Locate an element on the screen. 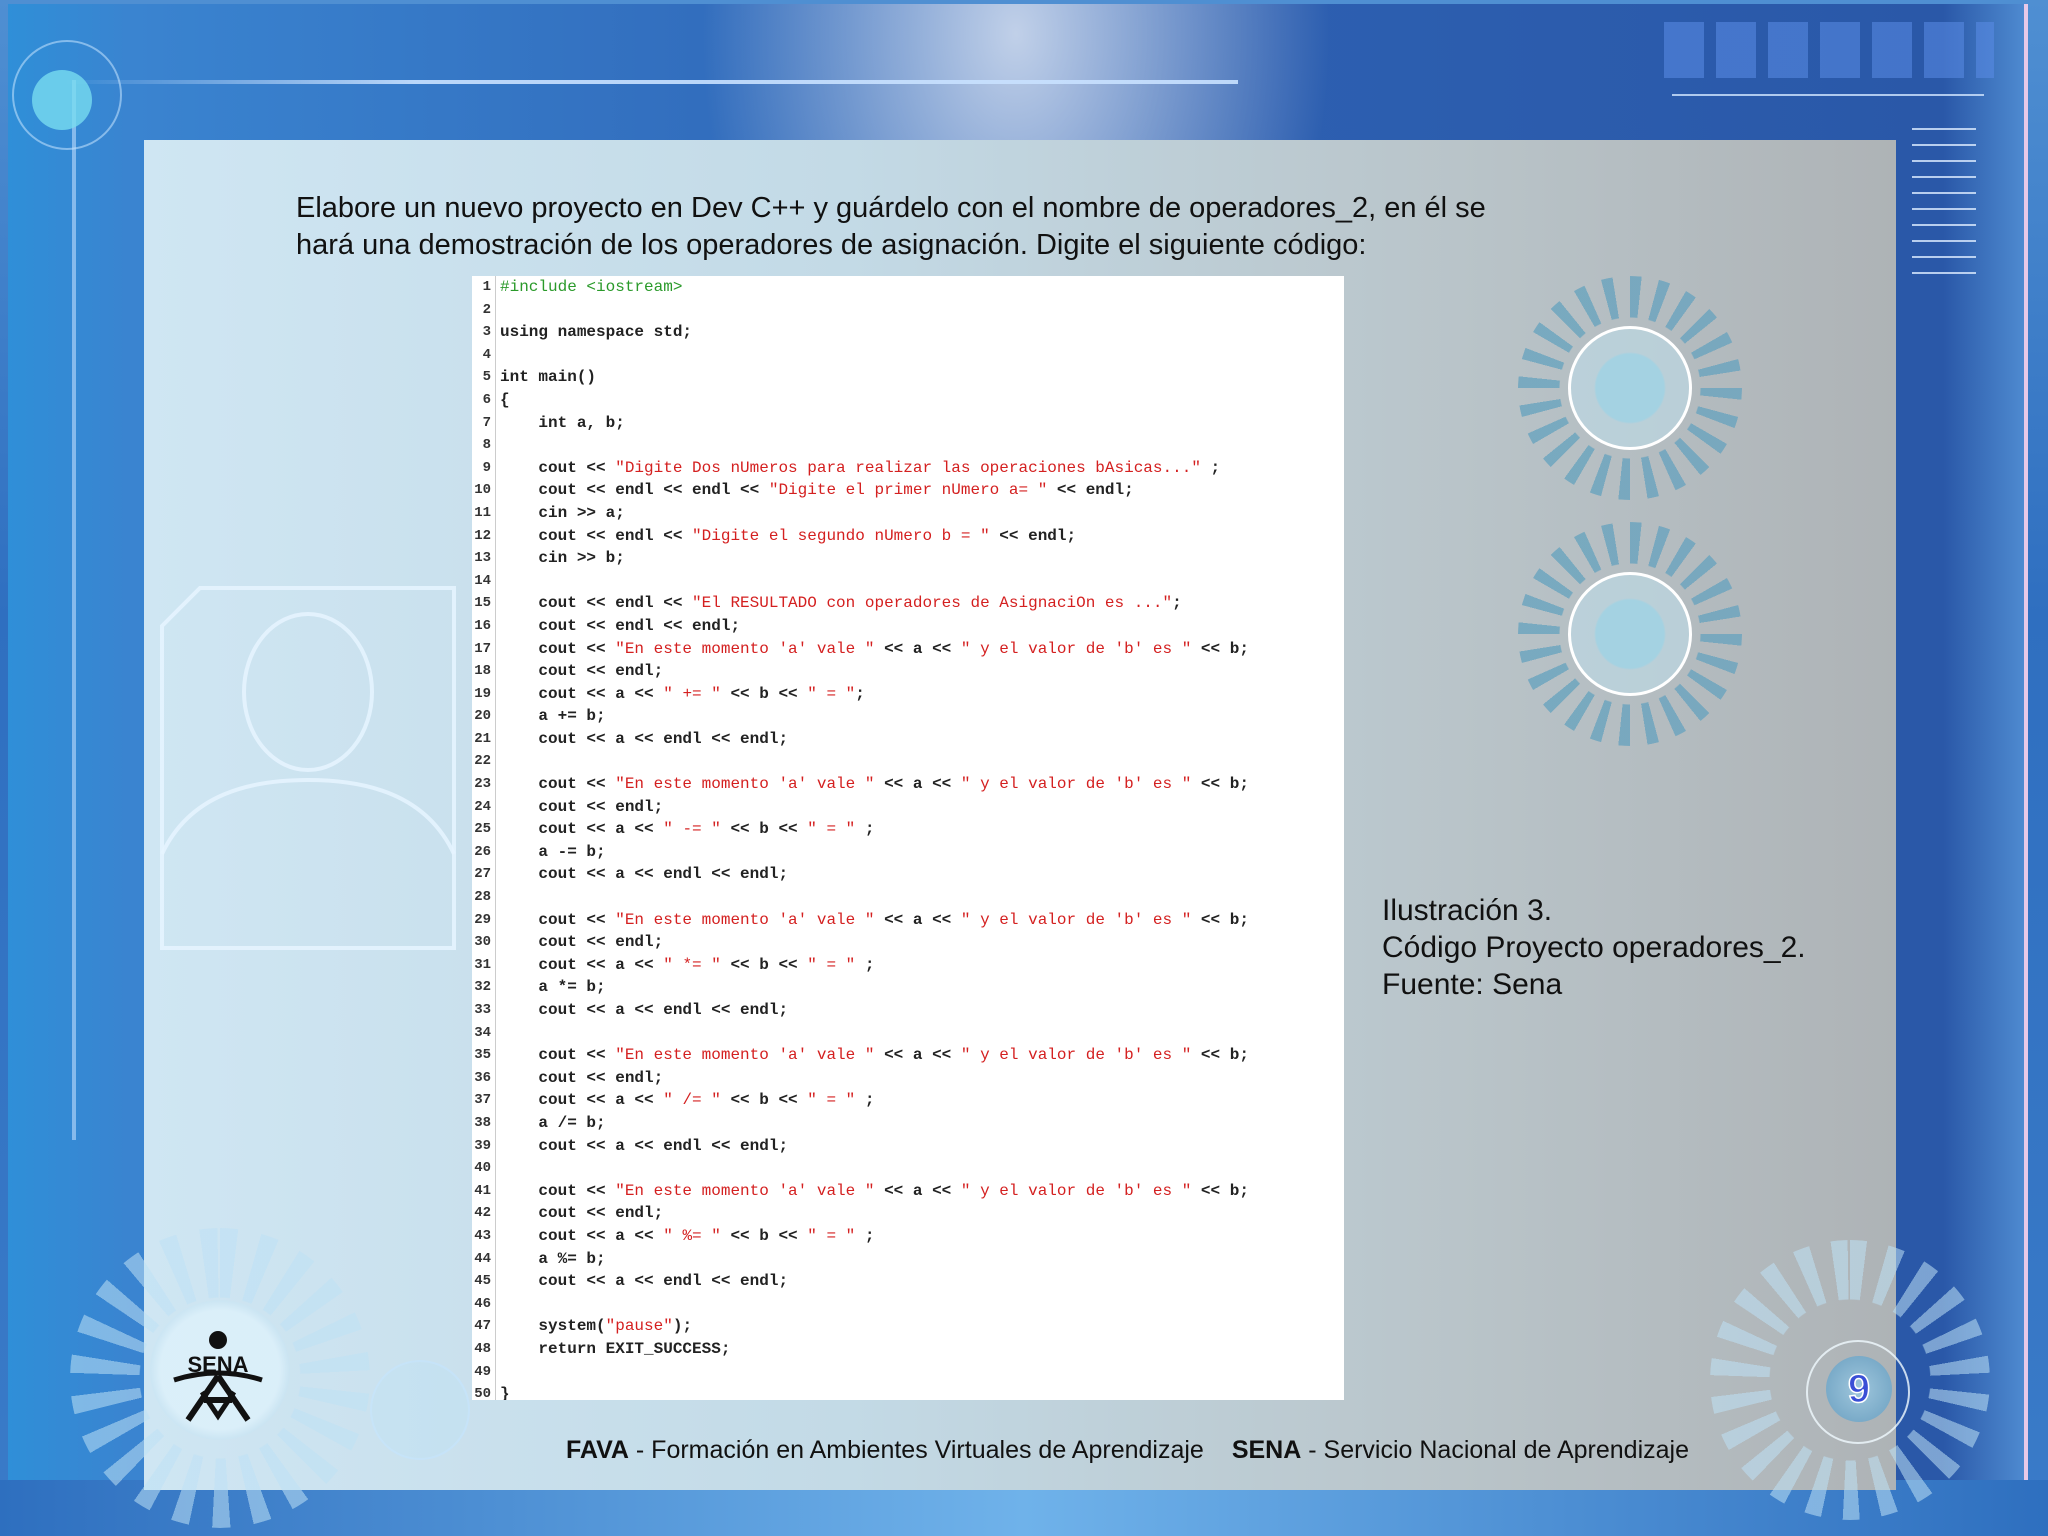  code-text: #include <iostream> is located at coordinates (589, 287).